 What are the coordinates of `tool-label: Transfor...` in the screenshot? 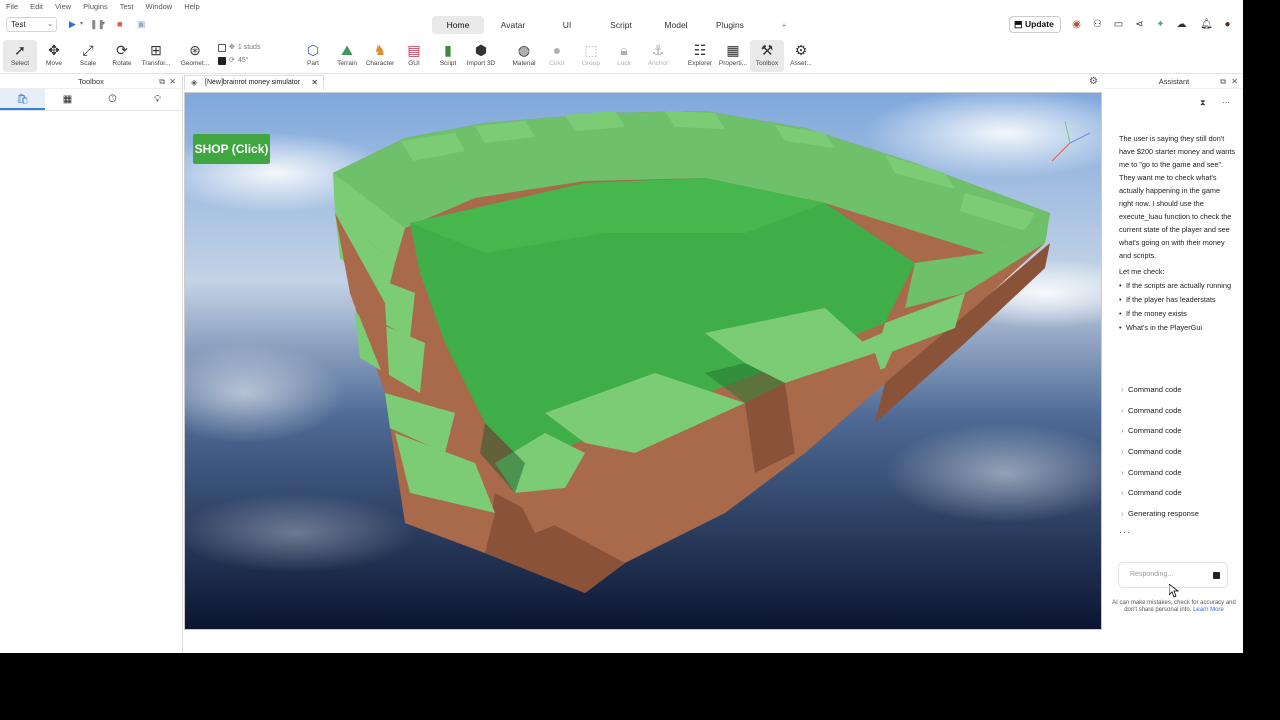 It's located at (156, 63).